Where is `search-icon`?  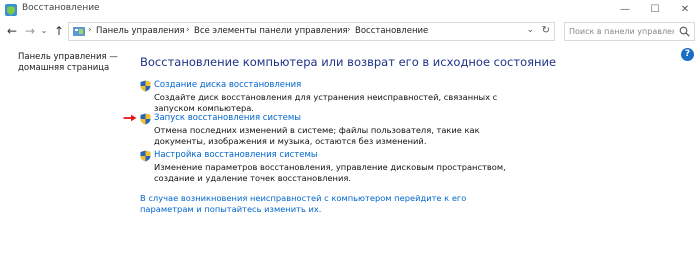 search-icon is located at coordinates (684, 31).